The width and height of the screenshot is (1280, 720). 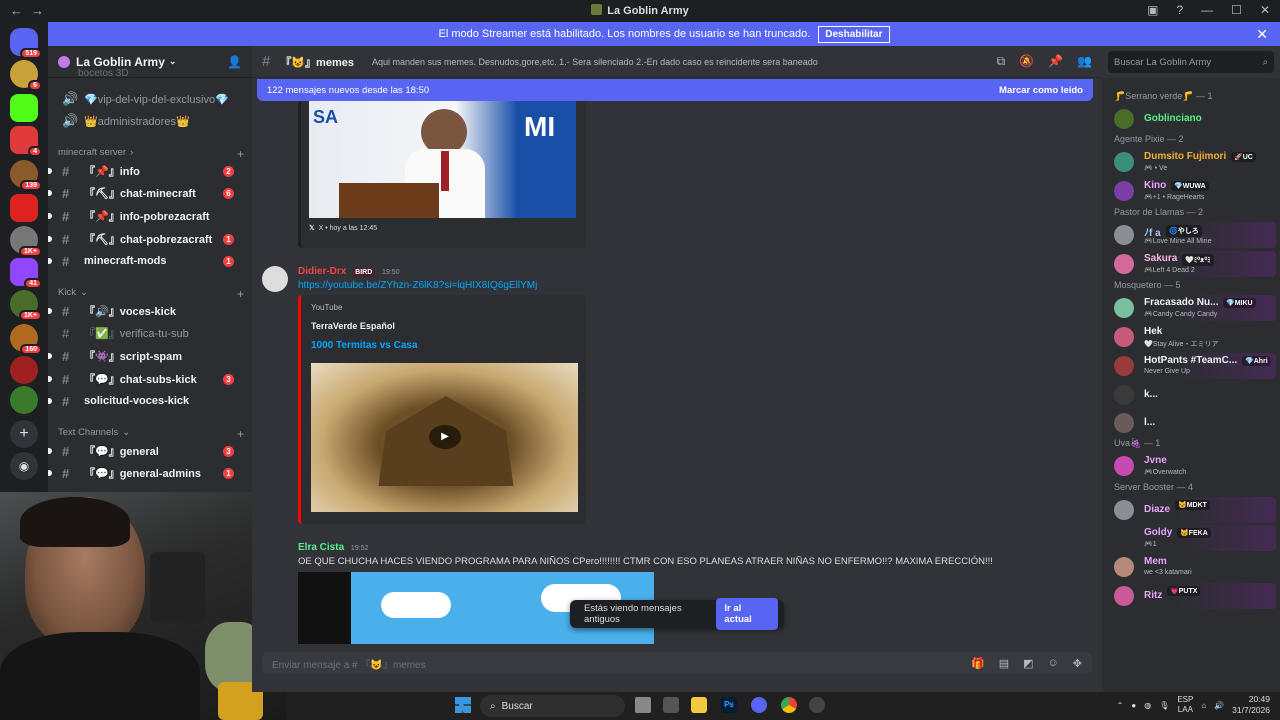 What do you see at coordinates (1153, 595) in the screenshot?
I see `member-name: Ritz` at bounding box center [1153, 595].